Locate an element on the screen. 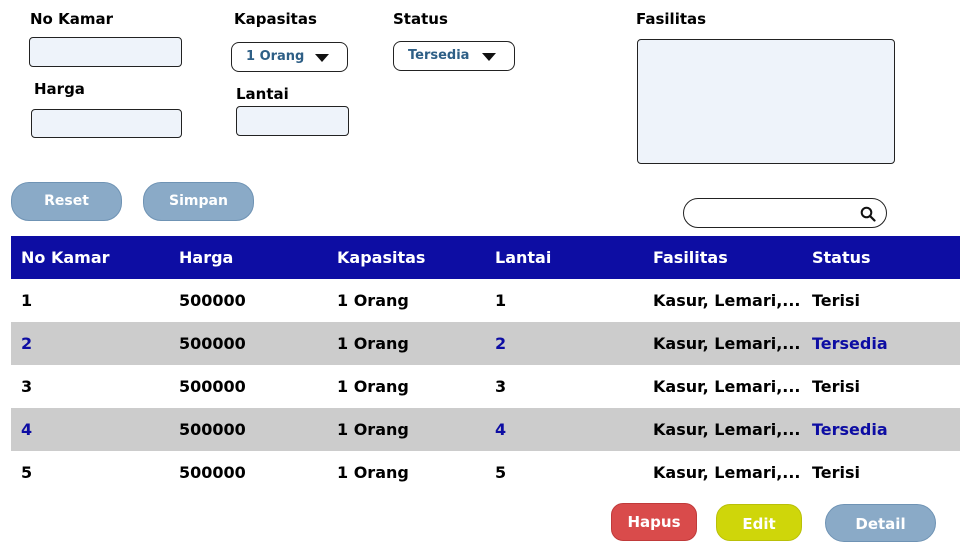 This screenshot has width=960, height=551. hapus-button: Hapus is located at coordinates (654, 522).